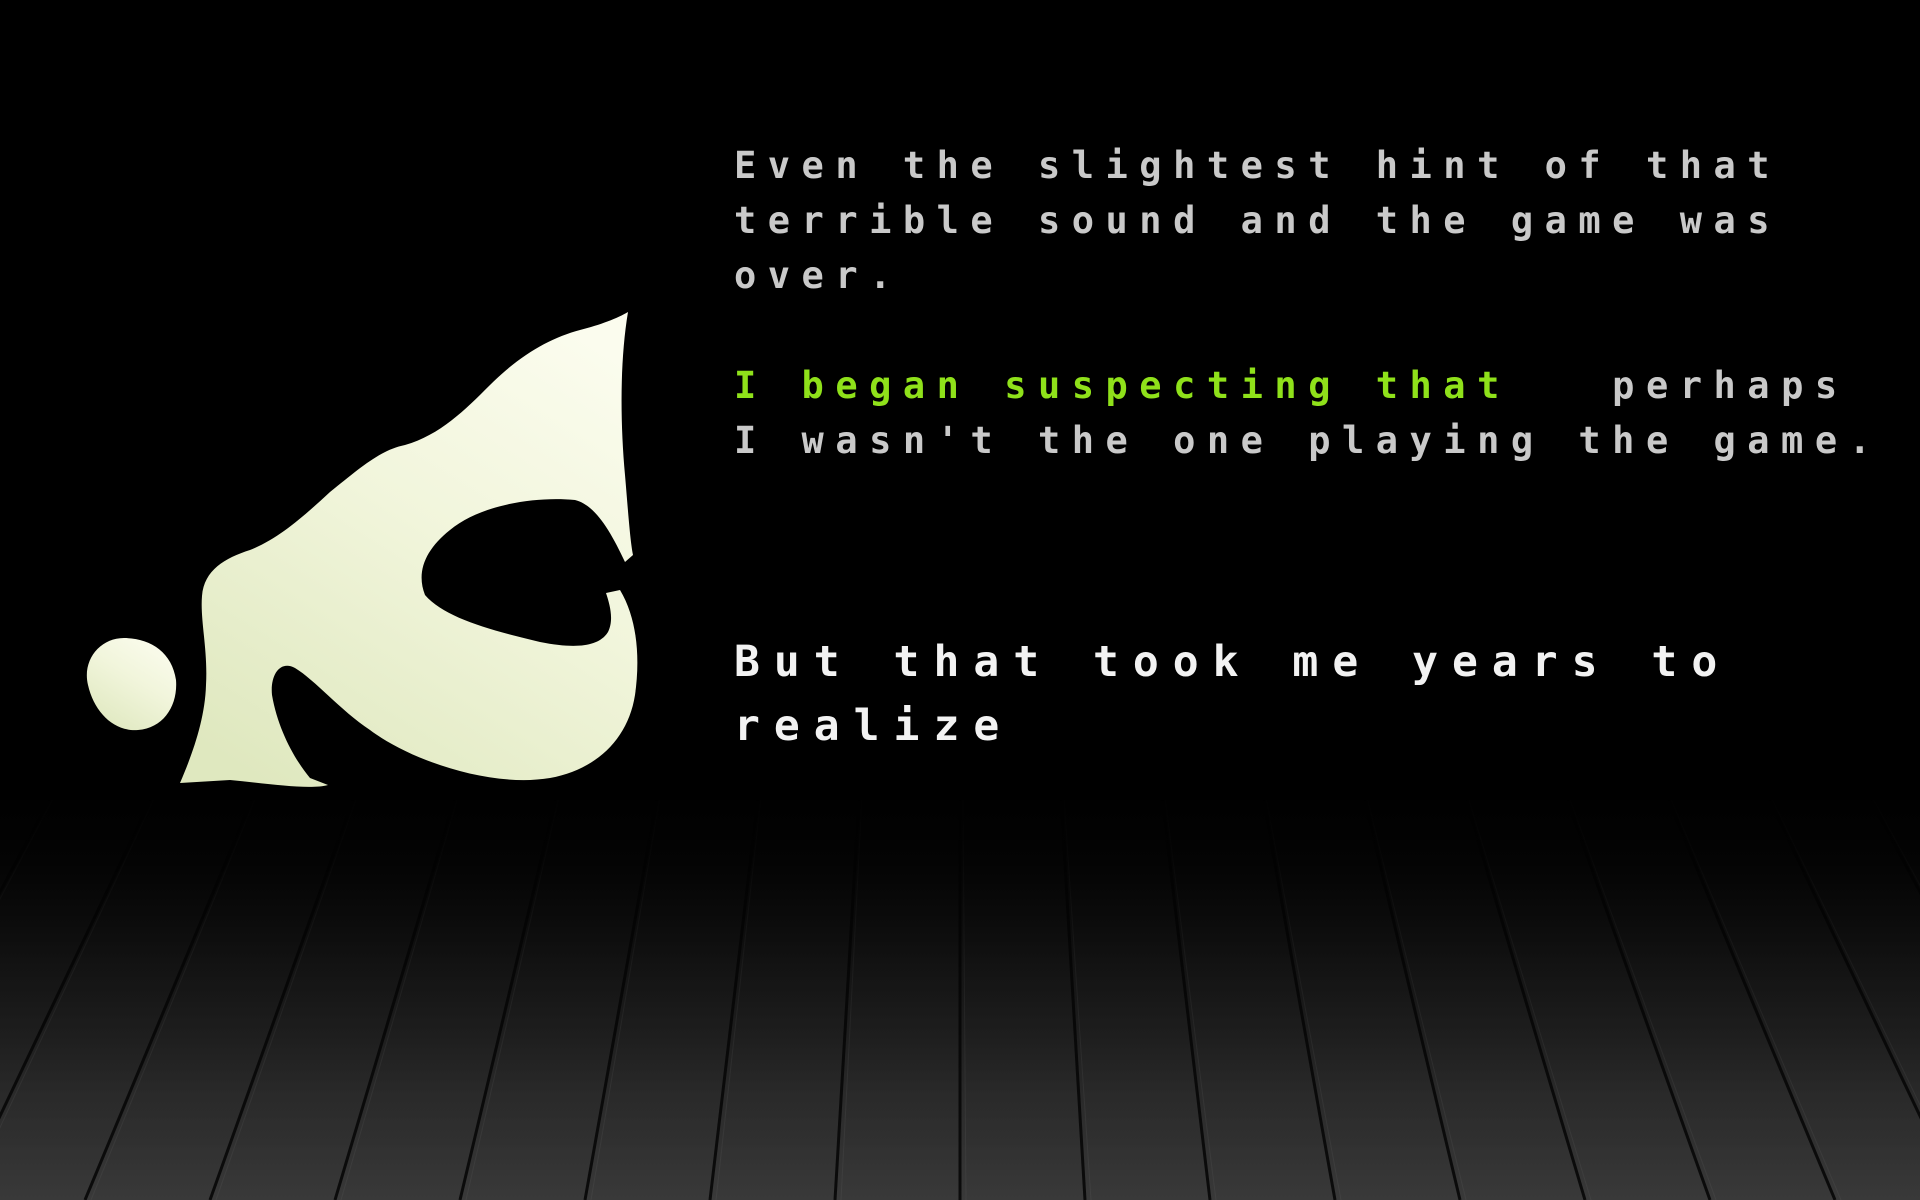  What do you see at coordinates (131, 684) in the screenshot?
I see `glyph-dot` at bounding box center [131, 684].